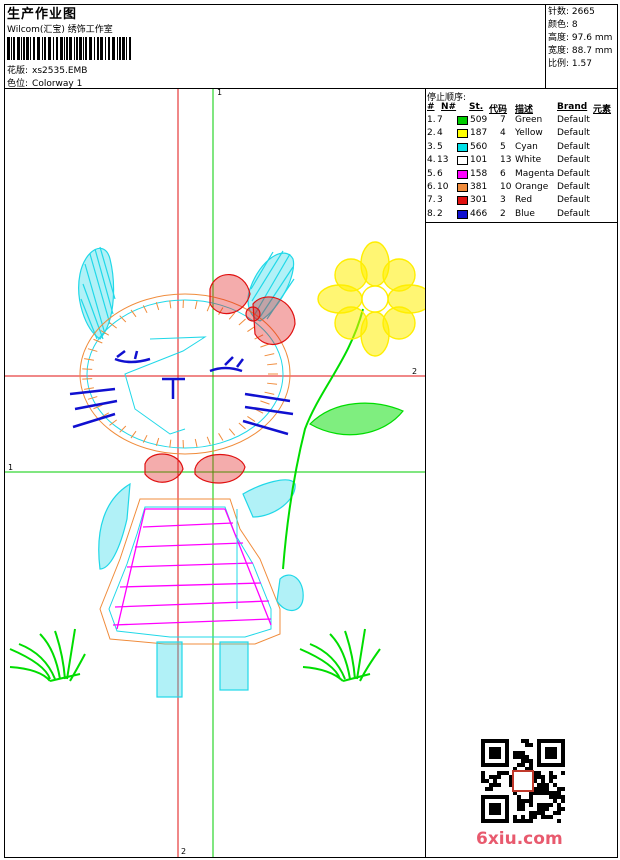 The image size is (620, 860). What do you see at coordinates (503, 173) in the screenshot?
I see `color-stop-code: 6` at bounding box center [503, 173].